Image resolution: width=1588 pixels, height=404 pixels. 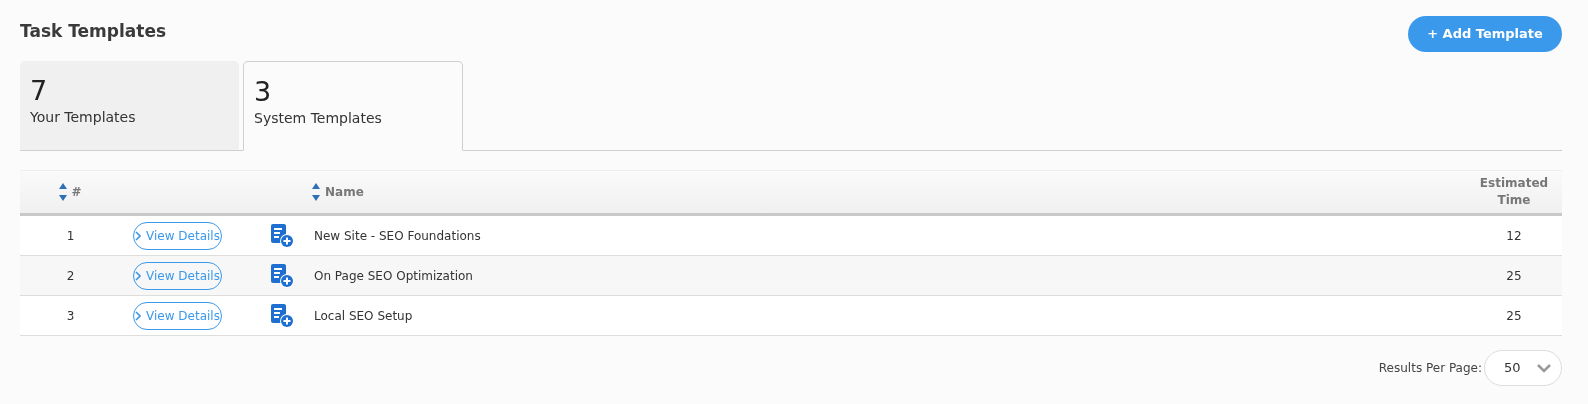 I want to click on template-name: On Page SEO Optimization, so click(x=393, y=275).